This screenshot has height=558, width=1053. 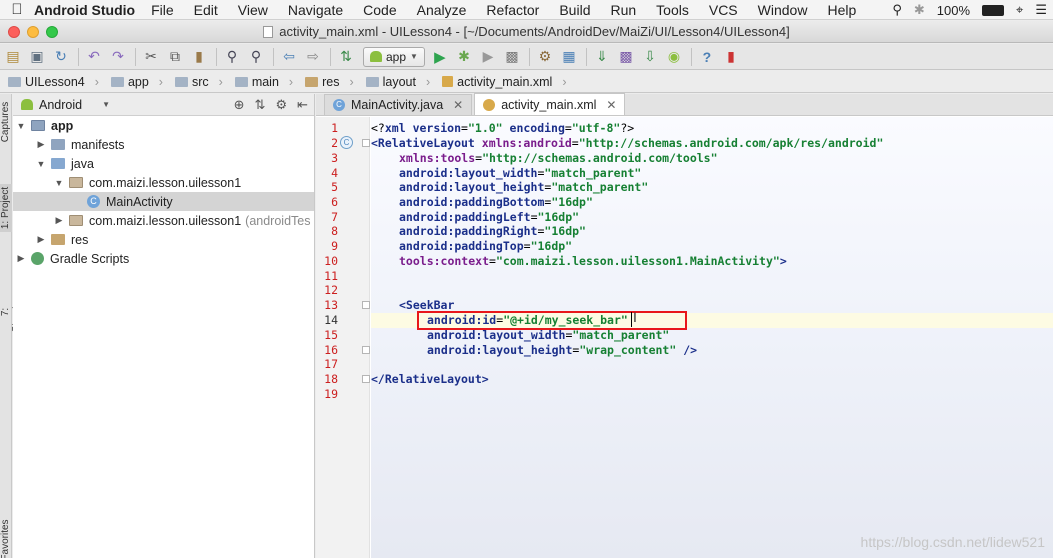 I want to click on hide-panel-icon: ⇤, so click(x=302, y=105).